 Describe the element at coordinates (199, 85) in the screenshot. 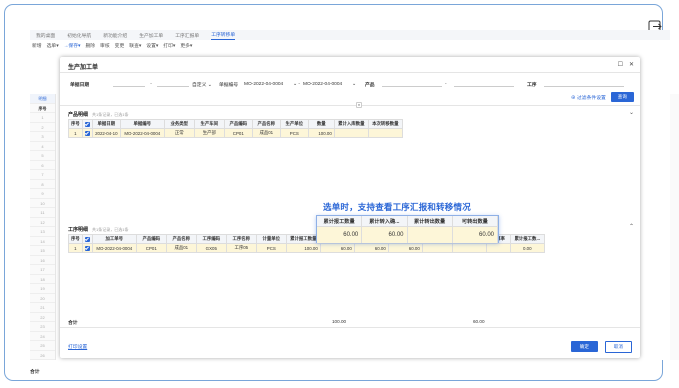

I see `custom-label: 自定义` at that location.